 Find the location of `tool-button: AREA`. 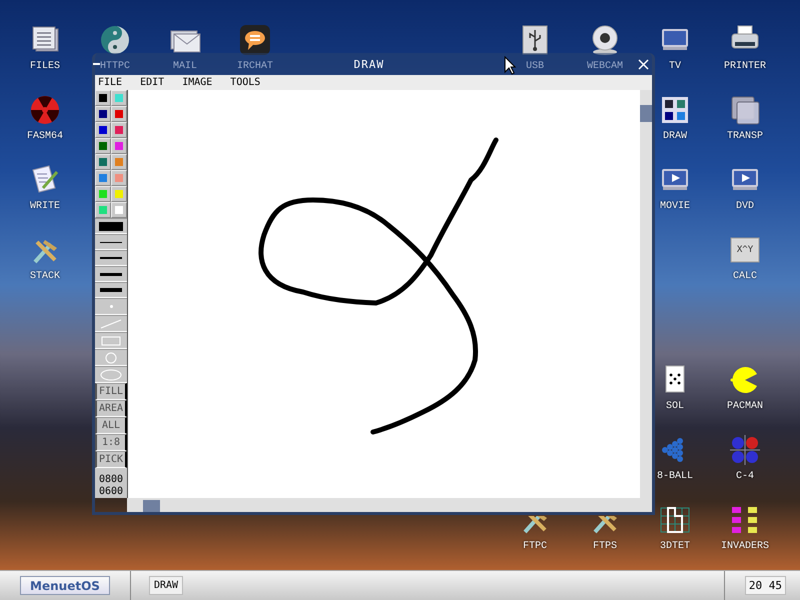

tool-button: AREA is located at coordinates (111, 408).